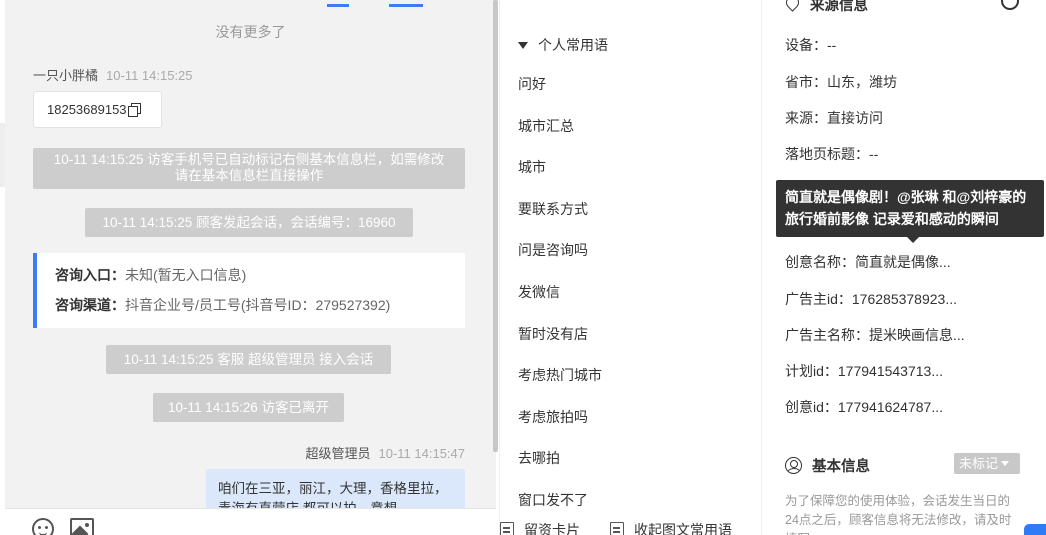  What do you see at coordinates (186, 275) in the screenshot?
I see `entry-value: 未知(暂无入口信息)` at bounding box center [186, 275].